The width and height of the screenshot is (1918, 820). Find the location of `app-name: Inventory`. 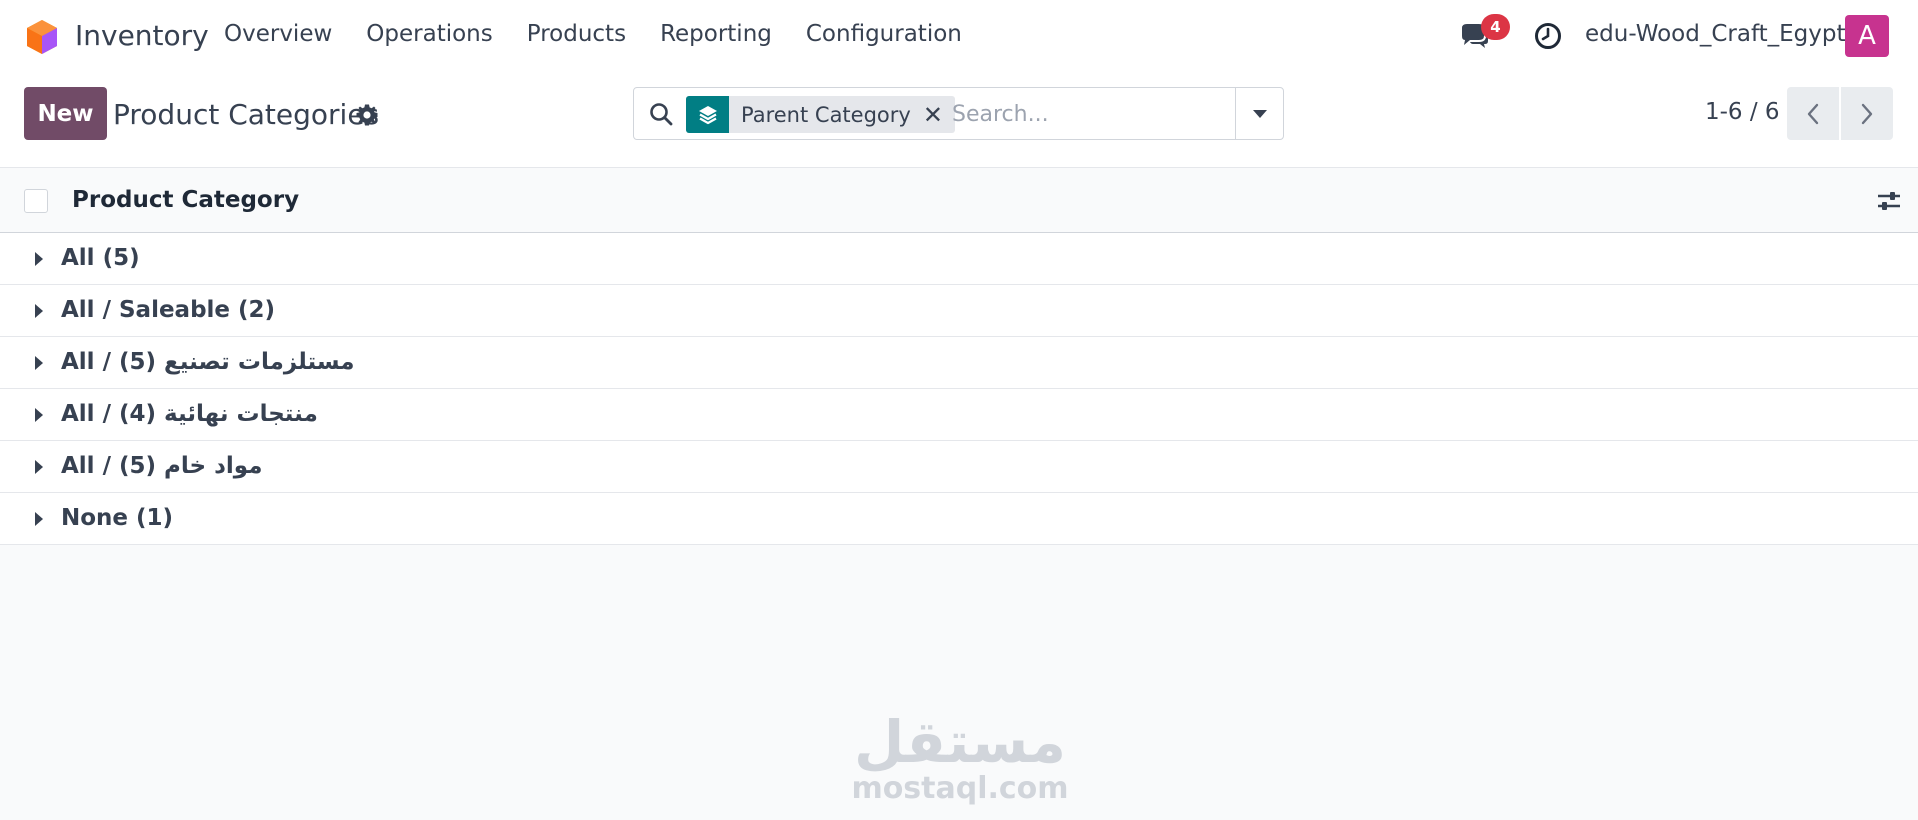

app-name: Inventory is located at coordinates (142, 35).